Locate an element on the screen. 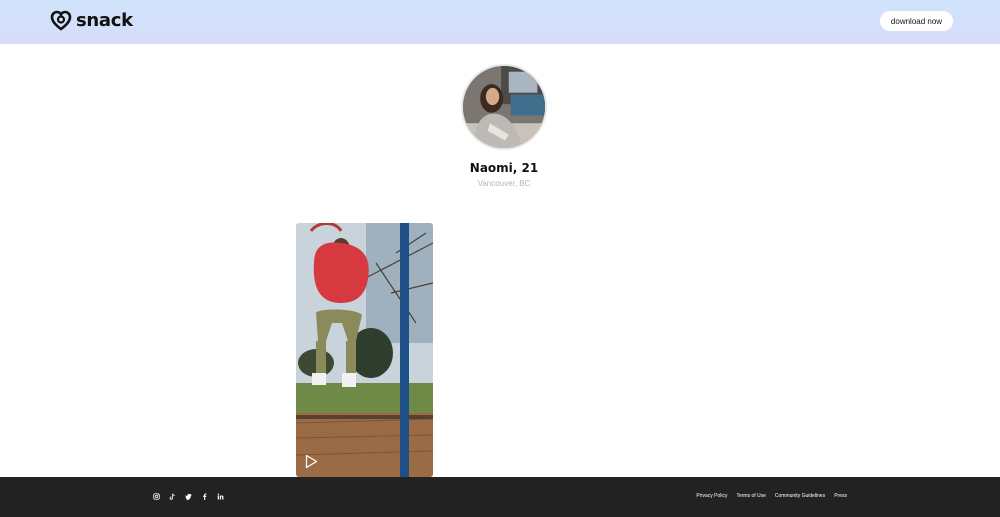 This screenshot has height=517, width=1000. press-link: Press is located at coordinates (840, 496).